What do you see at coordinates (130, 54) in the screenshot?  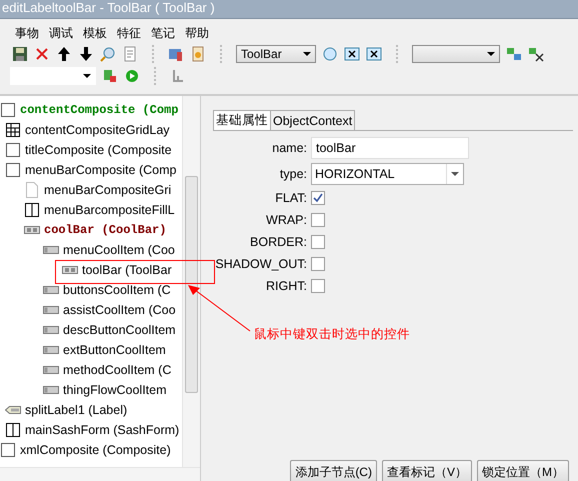 I see `document-icon` at bounding box center [130, 54].